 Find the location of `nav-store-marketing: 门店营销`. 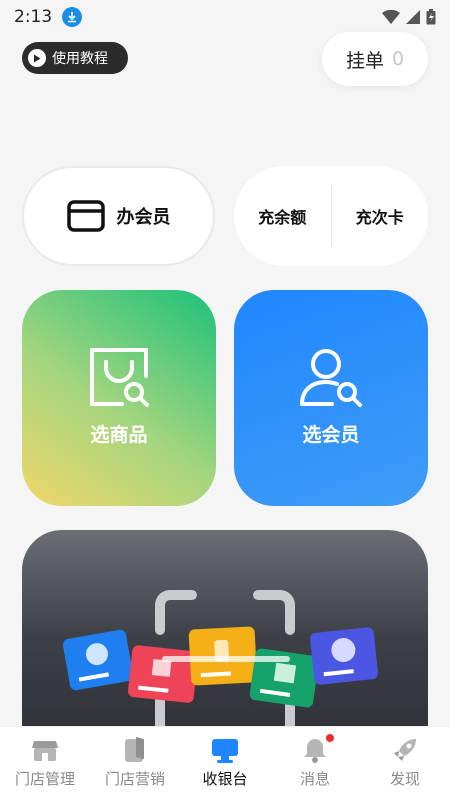

nav-store-marketing: 门店营销 is located at coordinates (135, 762).